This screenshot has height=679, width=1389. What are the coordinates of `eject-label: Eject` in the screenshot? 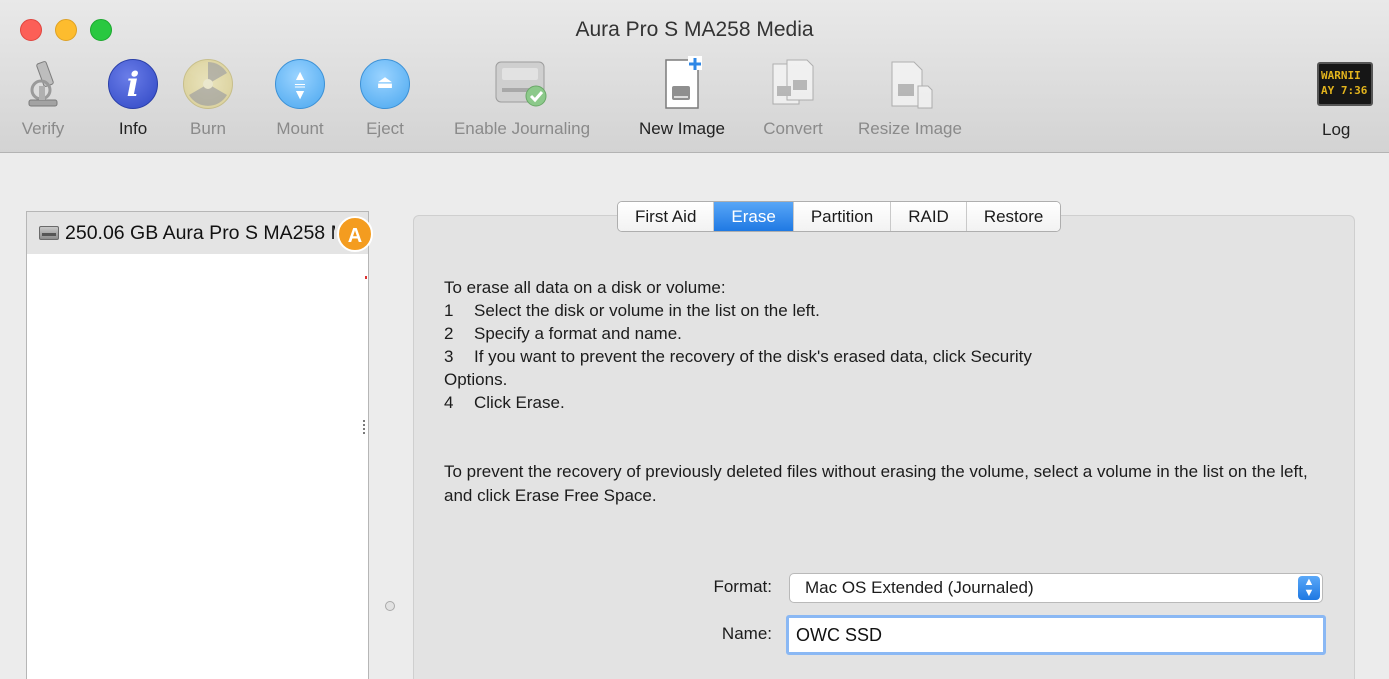 It's located at (385, 128).